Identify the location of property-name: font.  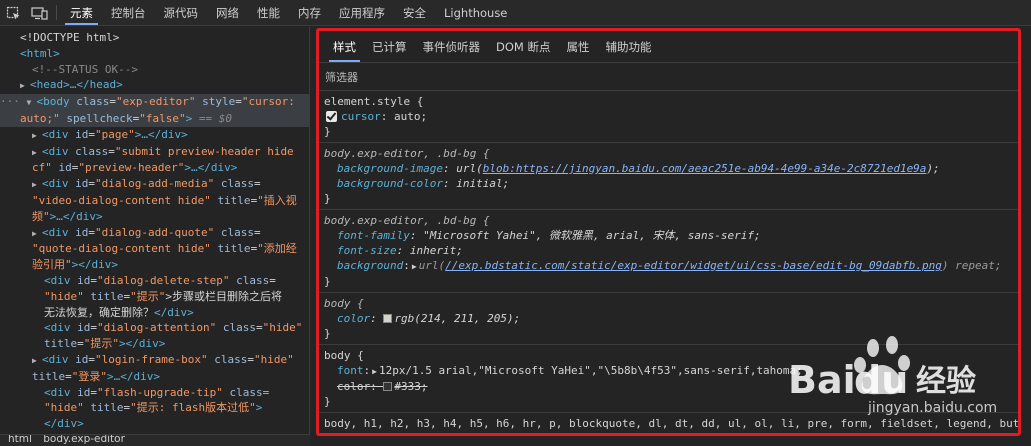
(350, 370).